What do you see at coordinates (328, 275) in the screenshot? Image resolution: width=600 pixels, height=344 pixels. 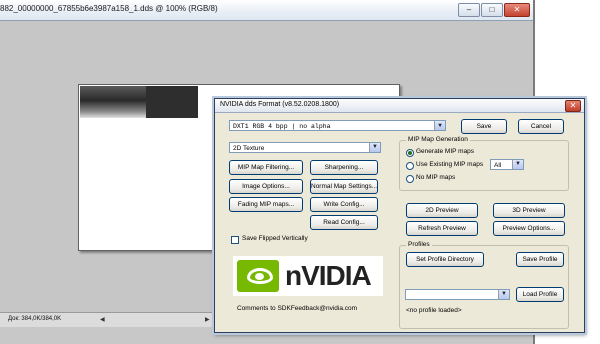 I see `nvidia-wordmark: nVIDIA` at bounding box center [328, 275].